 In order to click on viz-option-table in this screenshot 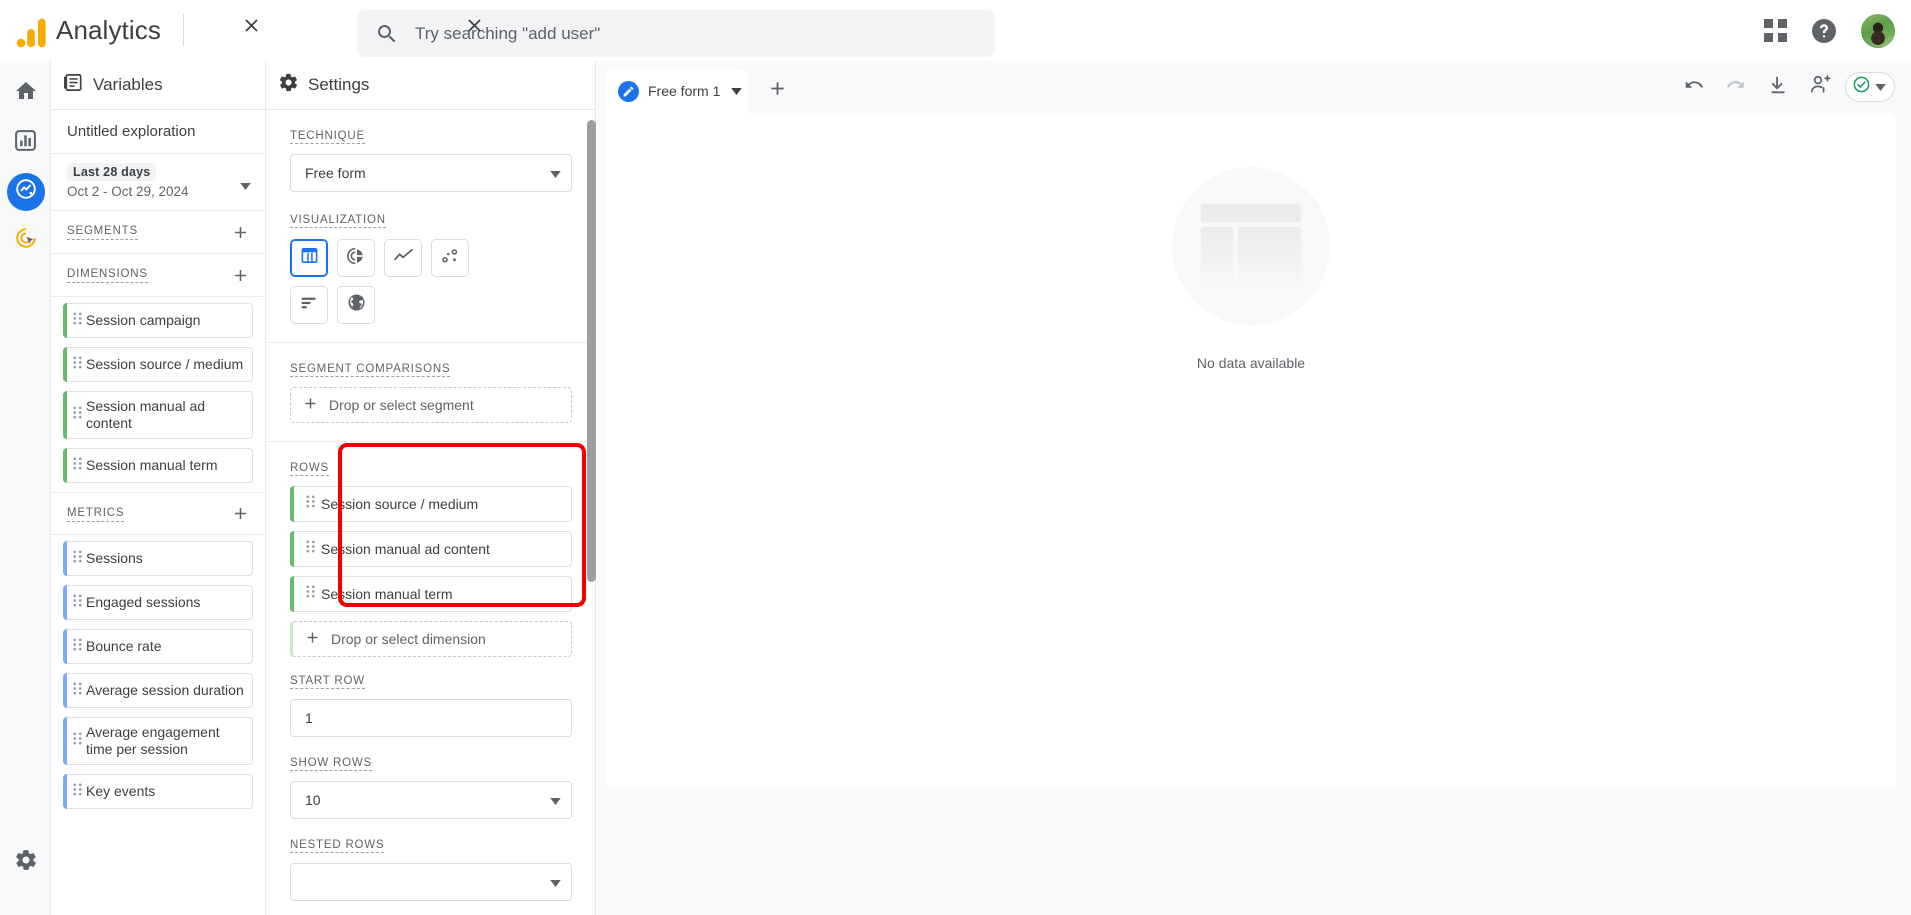, I will do `click(309, 258)`.